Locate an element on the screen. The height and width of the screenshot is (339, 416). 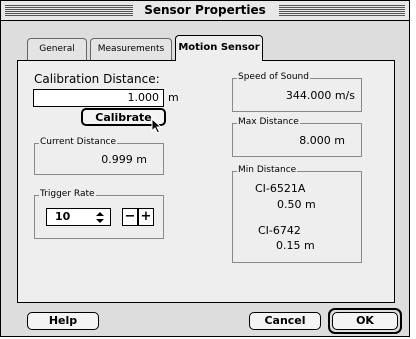
trigger-rate-select: 10 is located at coordinates (78, 217).